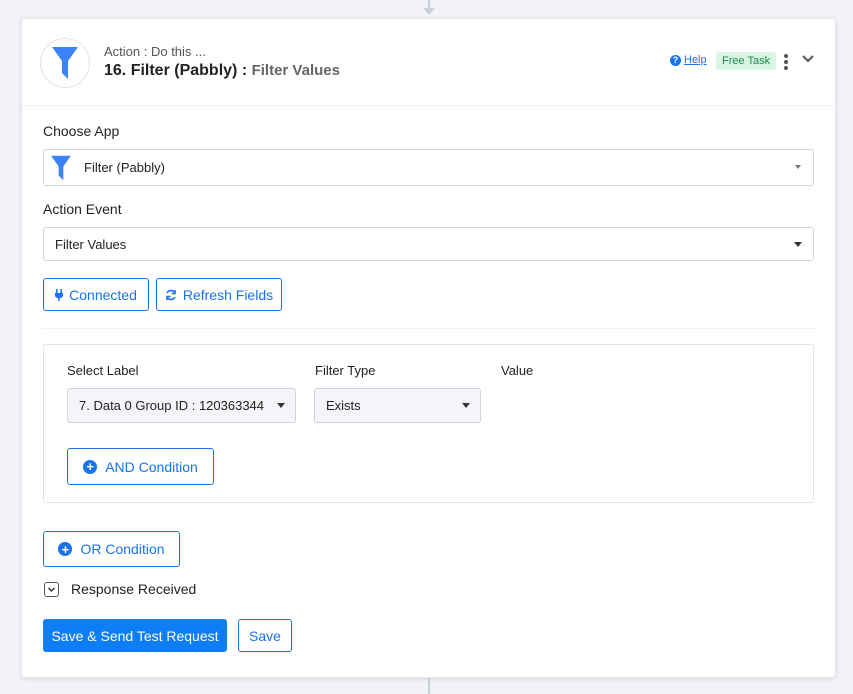  I want to click on or-condition-button: + OR Condition, so click(111, 549).